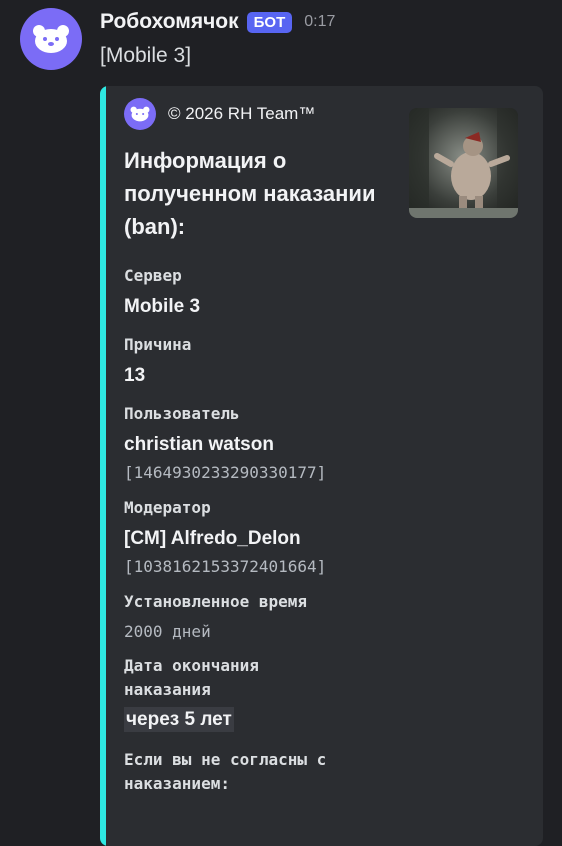  Describe the element at coordinates (135, 375) in the screenshot. I see `field-reason-value: 13` at that location.